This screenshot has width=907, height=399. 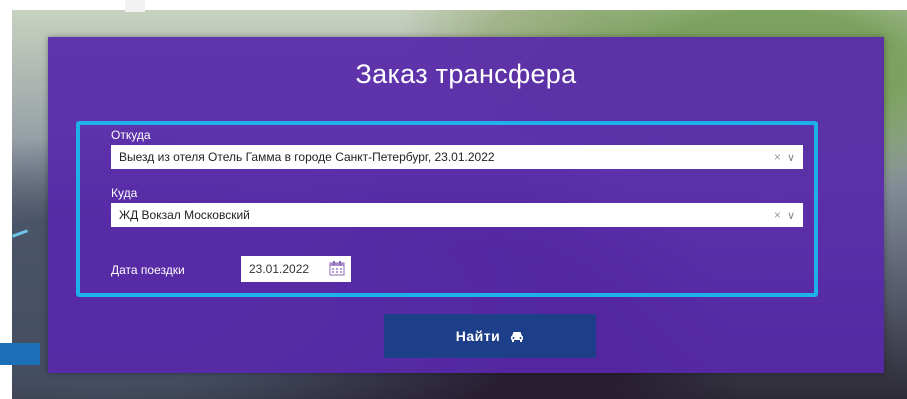 I want to click on car-icon, so click(x=517, y=337).